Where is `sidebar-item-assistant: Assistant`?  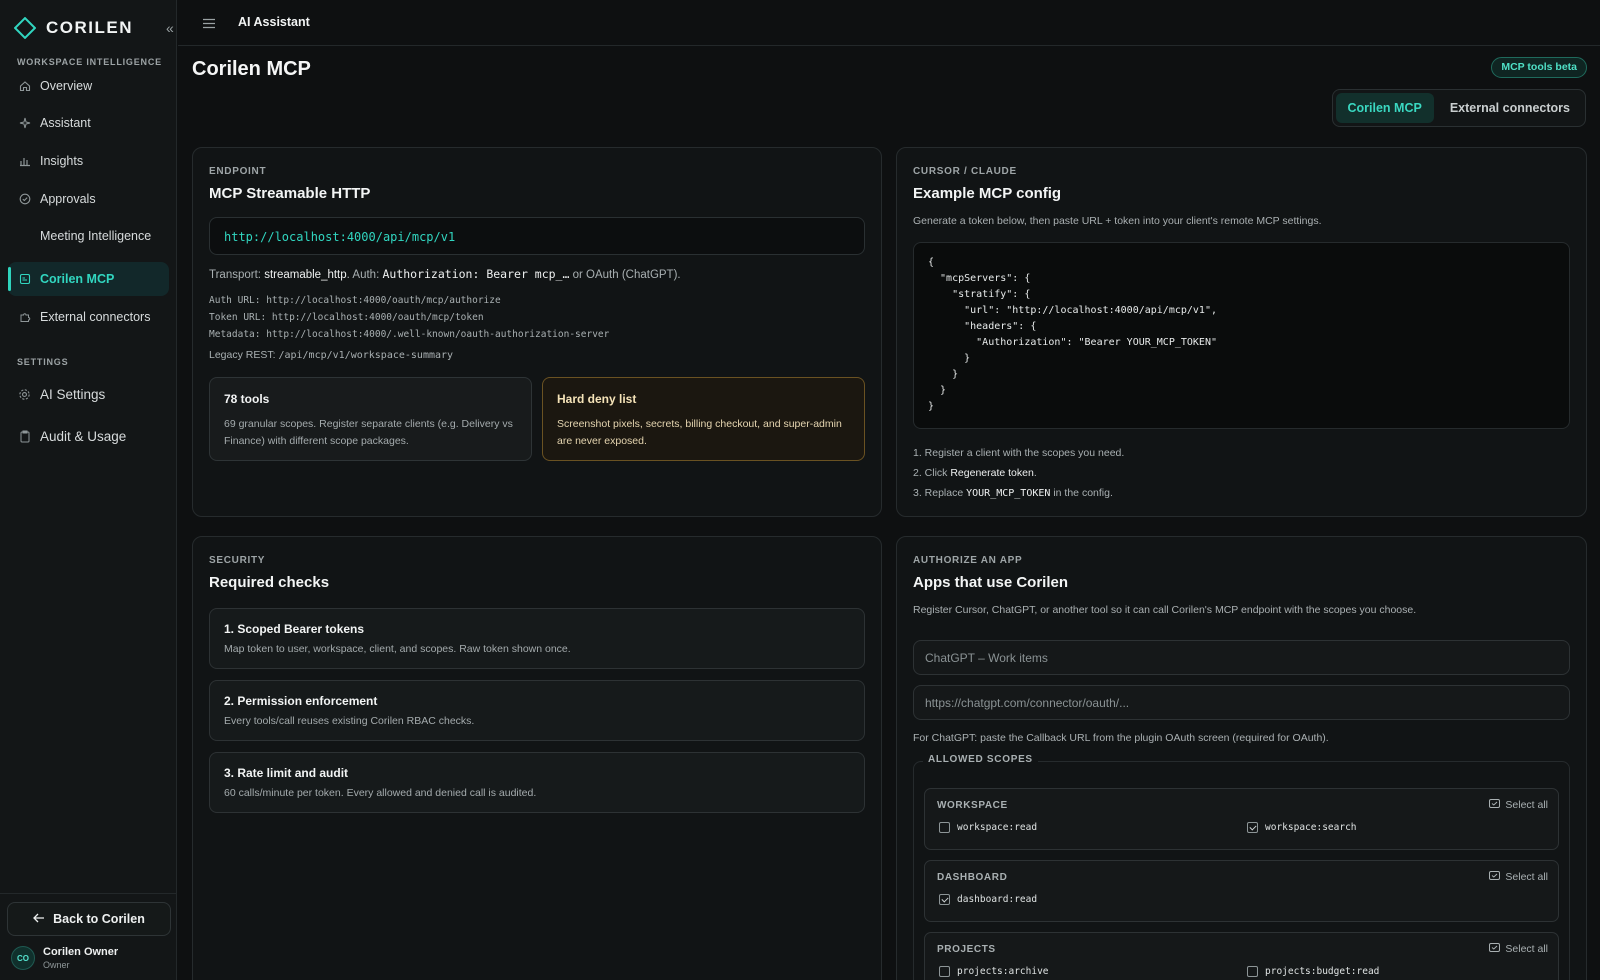 sidebar-item-assistant: Assistant is located at coordinates (88, 123).